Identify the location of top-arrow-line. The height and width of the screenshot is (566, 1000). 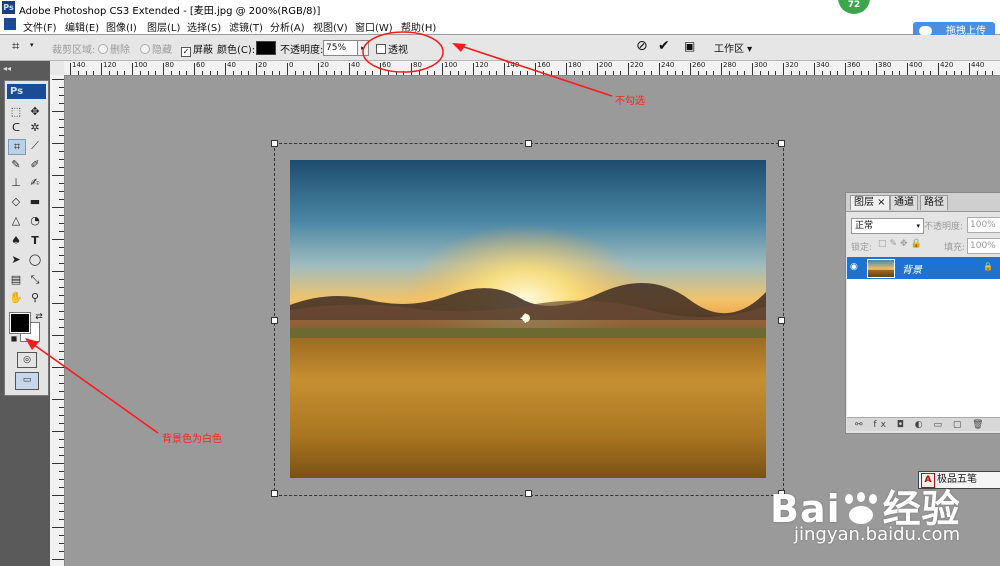
(535, 70).